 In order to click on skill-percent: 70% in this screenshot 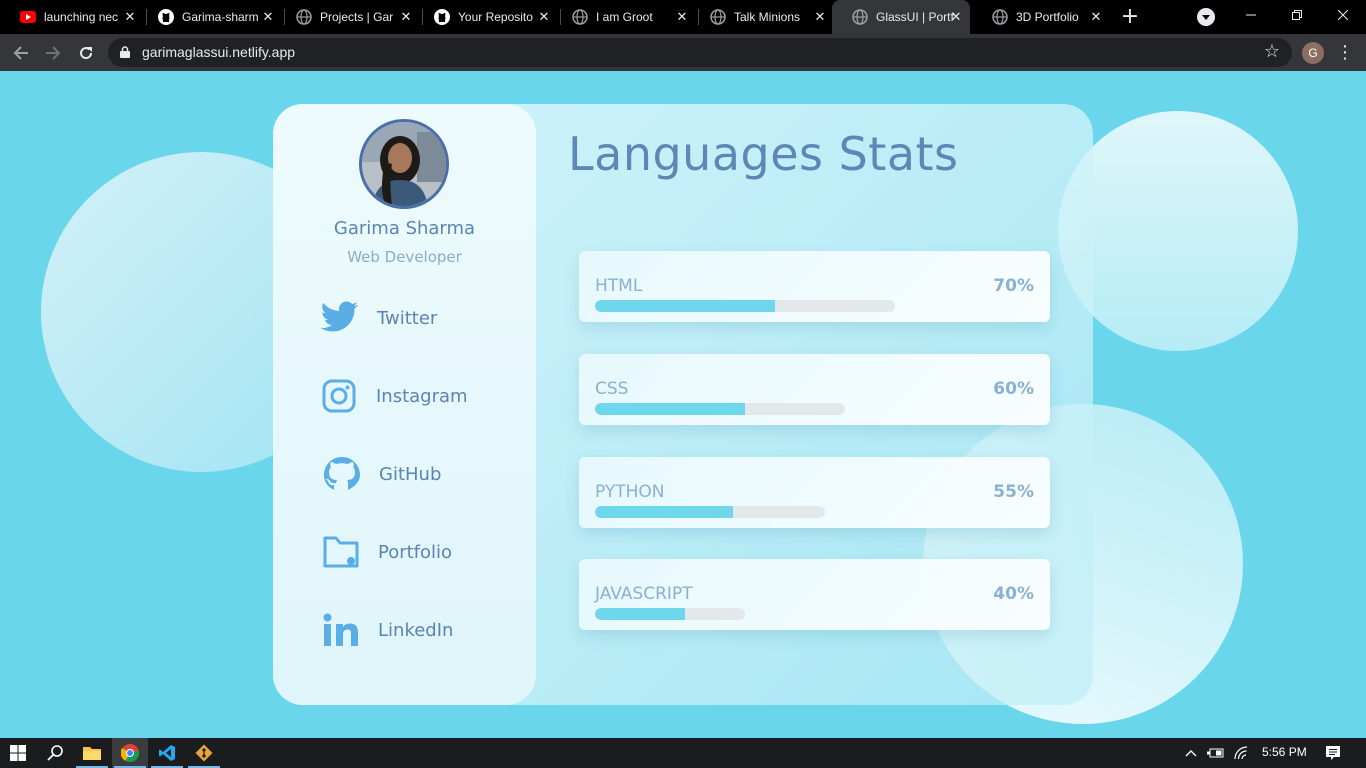, I will do `click(1013, 286)`.